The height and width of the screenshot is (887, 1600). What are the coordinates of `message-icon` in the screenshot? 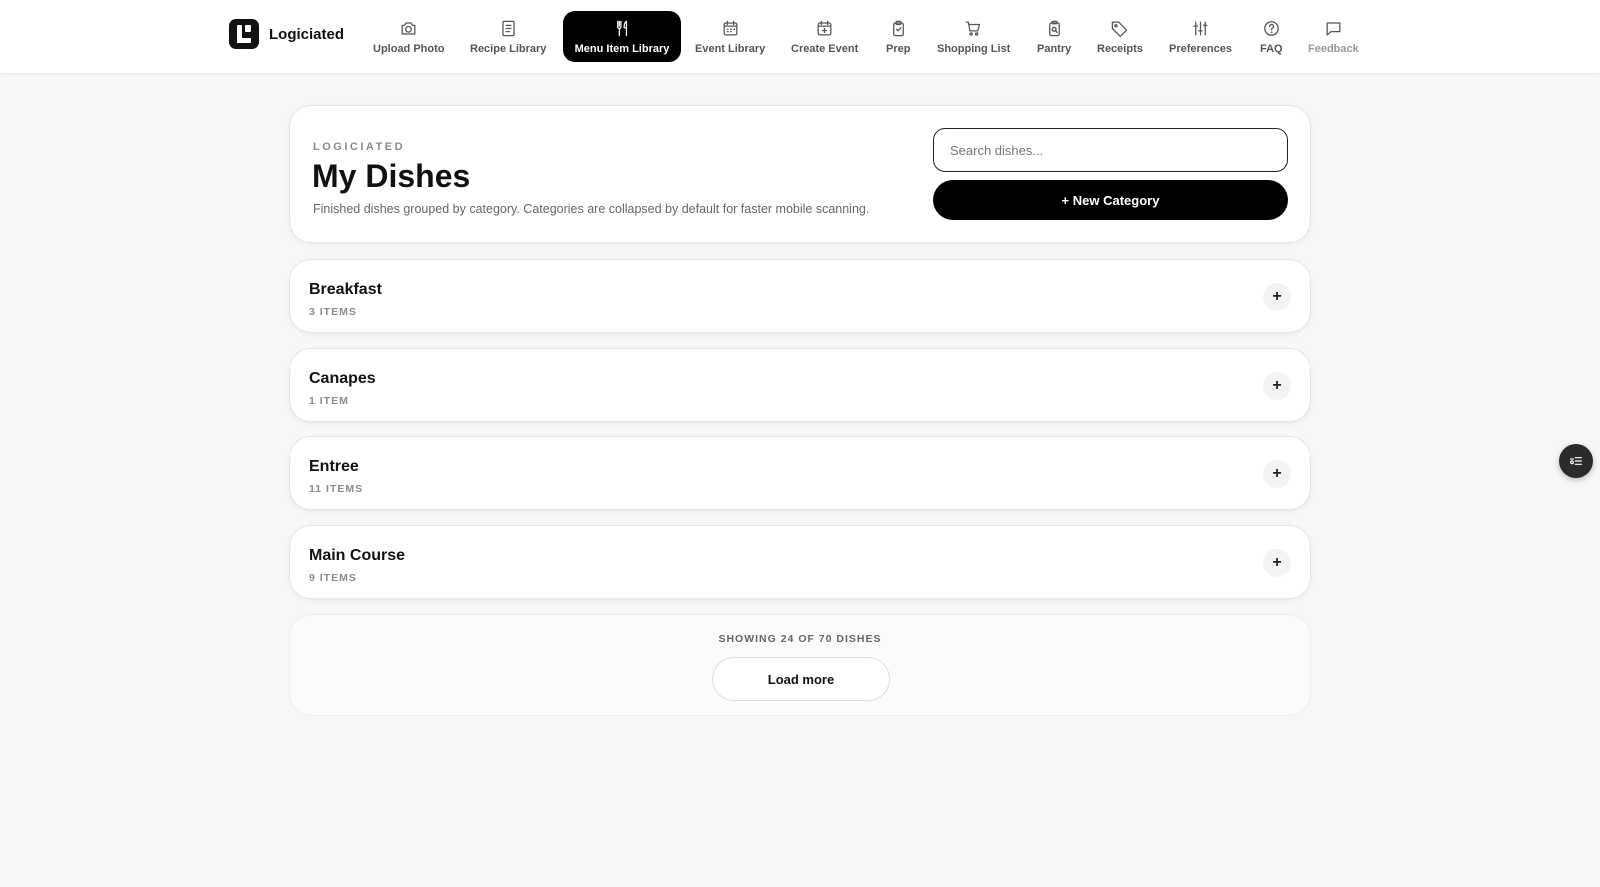 It's located at (1333, 28).